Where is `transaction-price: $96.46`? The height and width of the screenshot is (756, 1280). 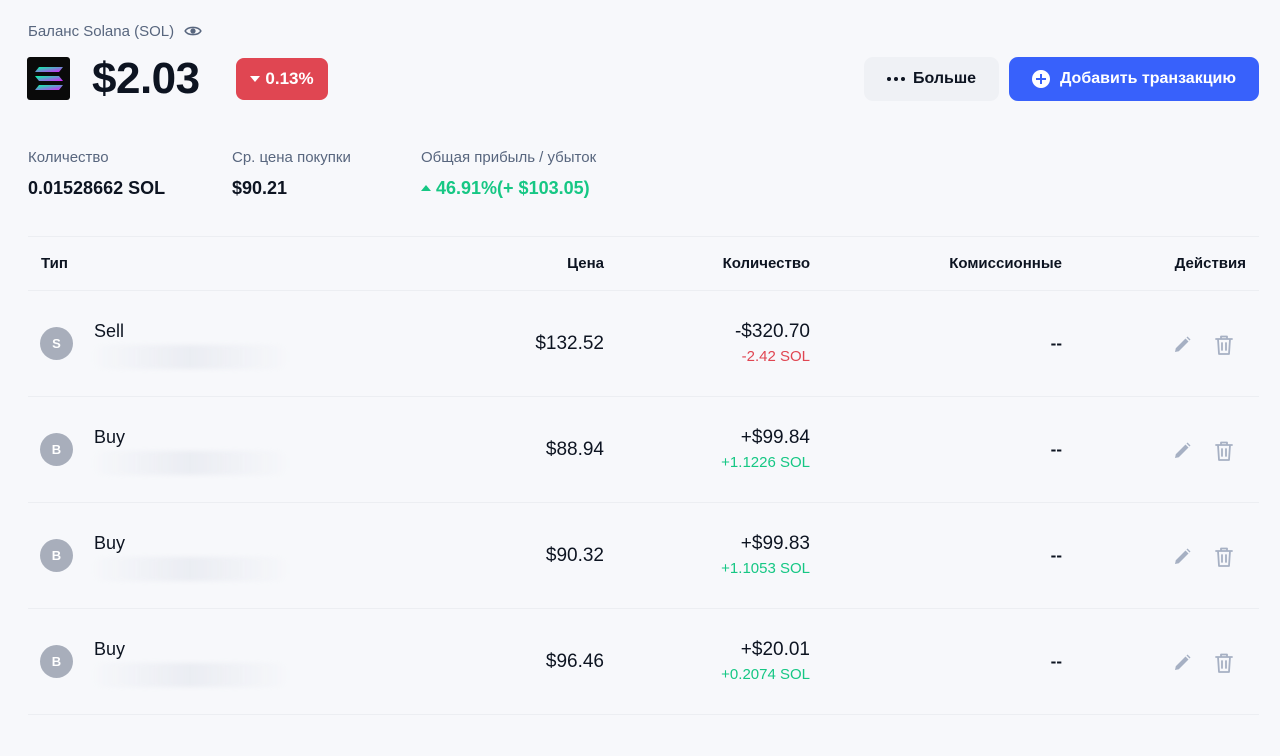
transaction-price: $96.46 is located at coordinates (574, 661).